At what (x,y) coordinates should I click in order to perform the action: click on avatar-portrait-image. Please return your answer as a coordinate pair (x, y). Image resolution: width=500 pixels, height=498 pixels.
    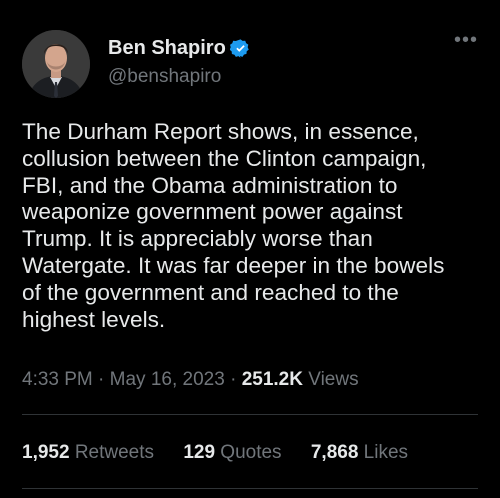
    Looking at the image, I should click on (56, 64).